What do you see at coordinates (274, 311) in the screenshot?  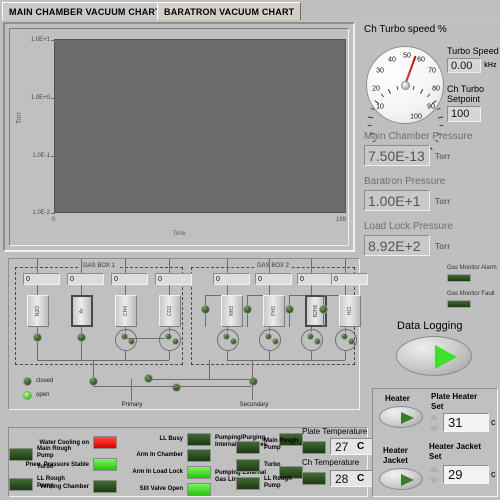 I see `gb2-ch2-mfc: PH3` at bounding box center [274, 311].